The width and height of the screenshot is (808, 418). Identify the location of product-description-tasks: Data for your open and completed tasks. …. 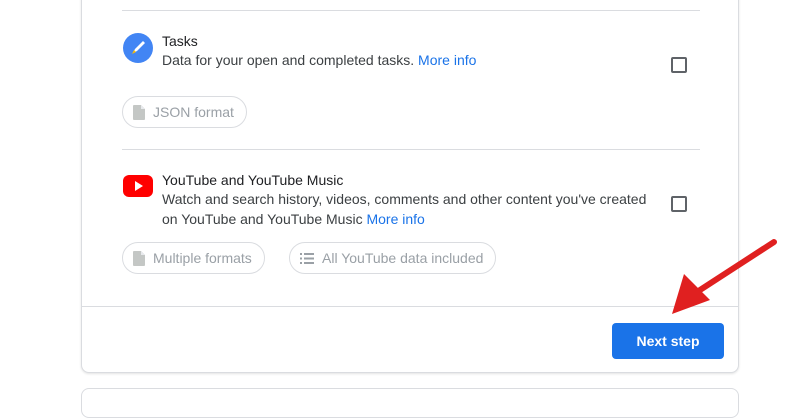
(319, 60).